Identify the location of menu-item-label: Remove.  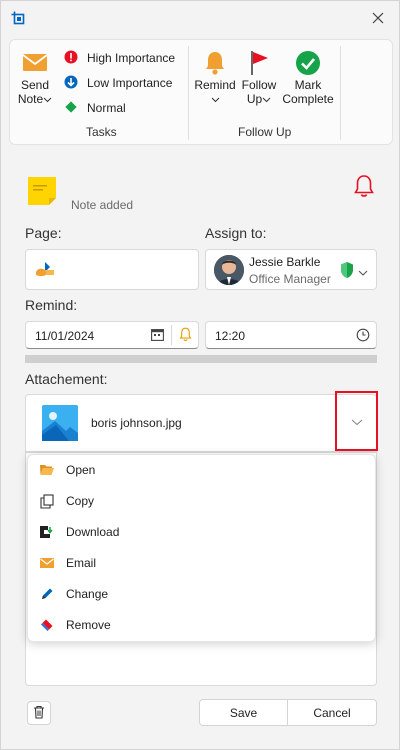
(88, 625).